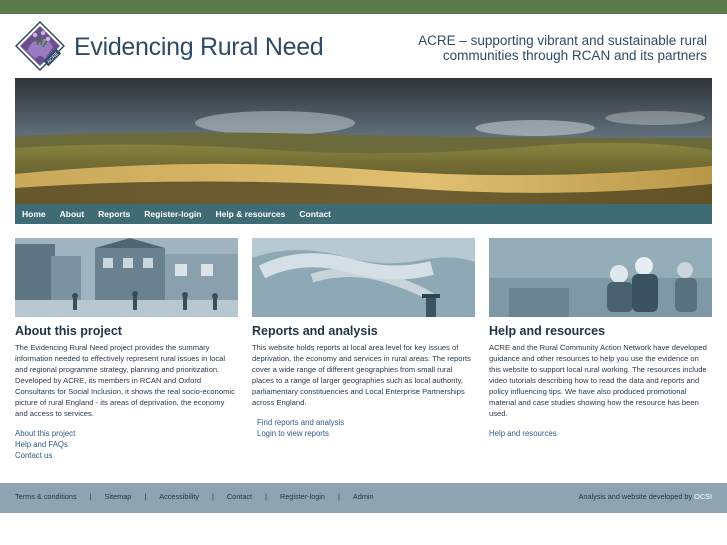 Image resolution: width=727 pixels, height=545 pixels. Describe the element at coordinates (199, 47) in the screenshot. I see `site-title: Evidencing Rural Need` at that location.